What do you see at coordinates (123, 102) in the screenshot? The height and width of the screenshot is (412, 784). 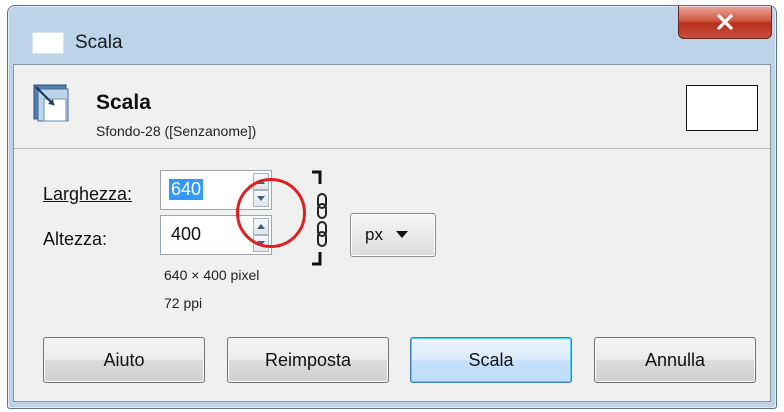 I see `dialog-title: Scala` at bounding box center [123, 102].